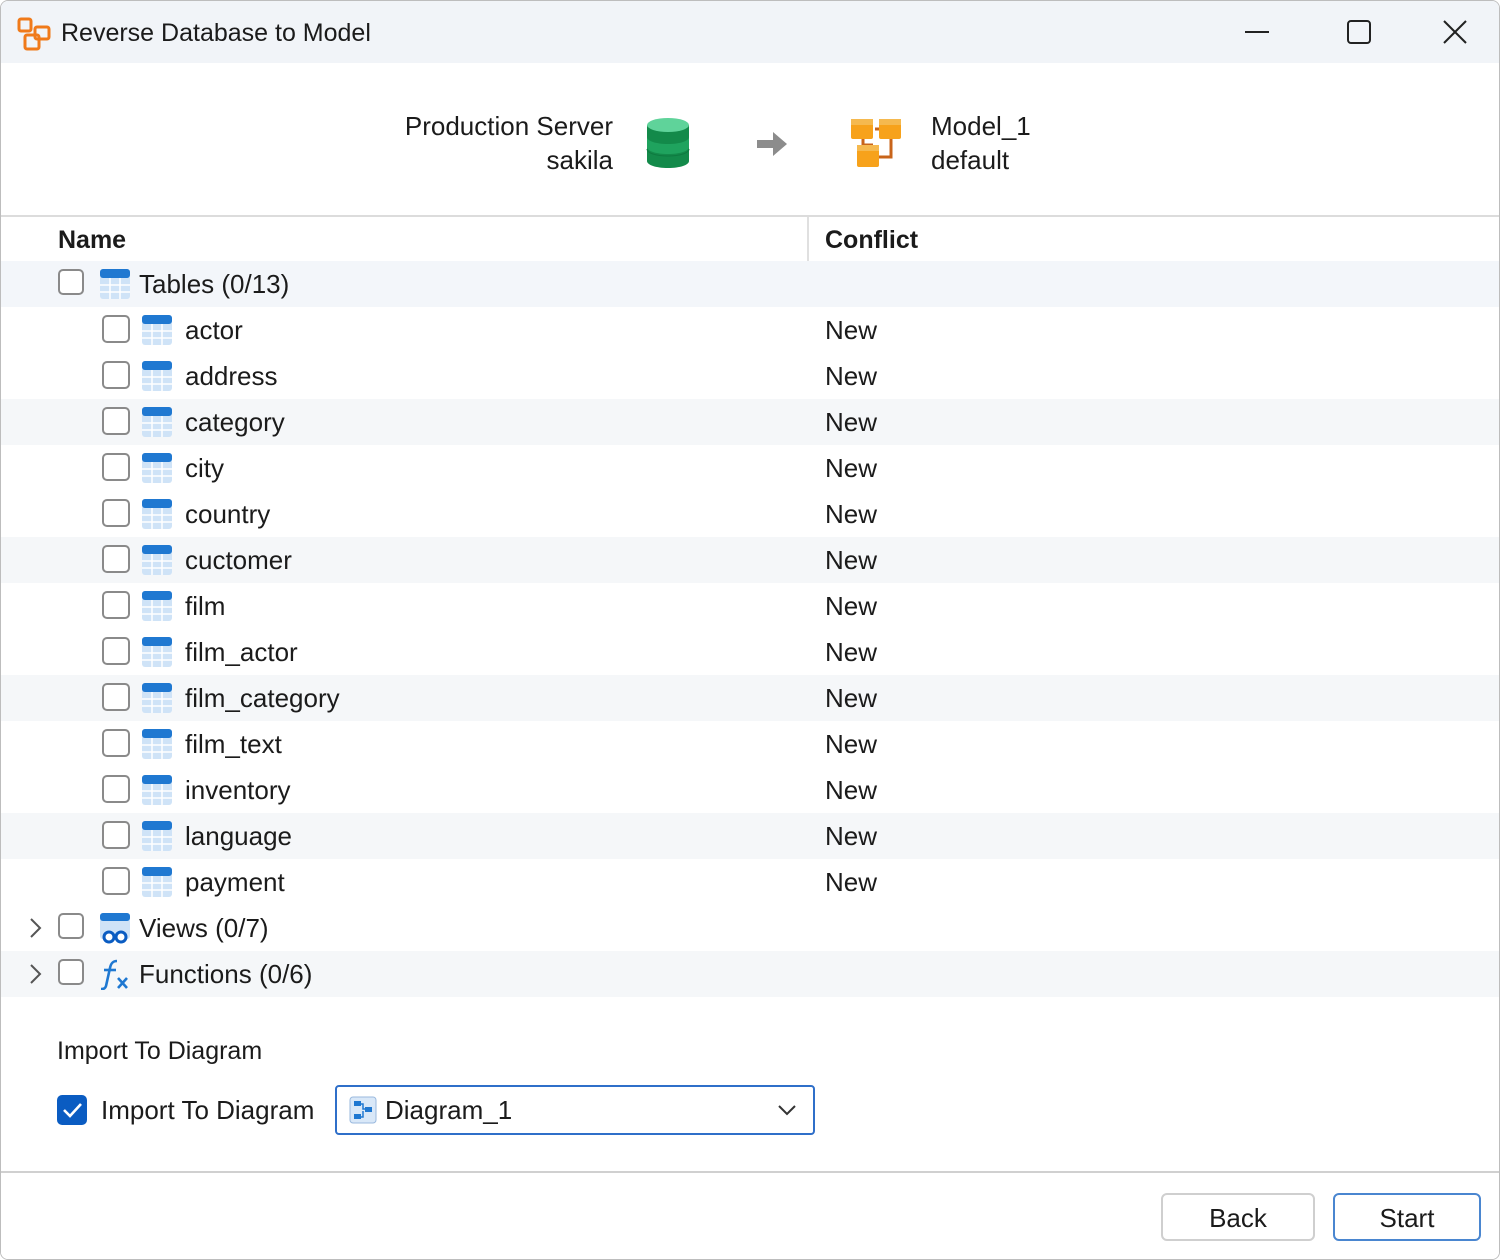  I want to click on minimize-button, so click(1257, 32).